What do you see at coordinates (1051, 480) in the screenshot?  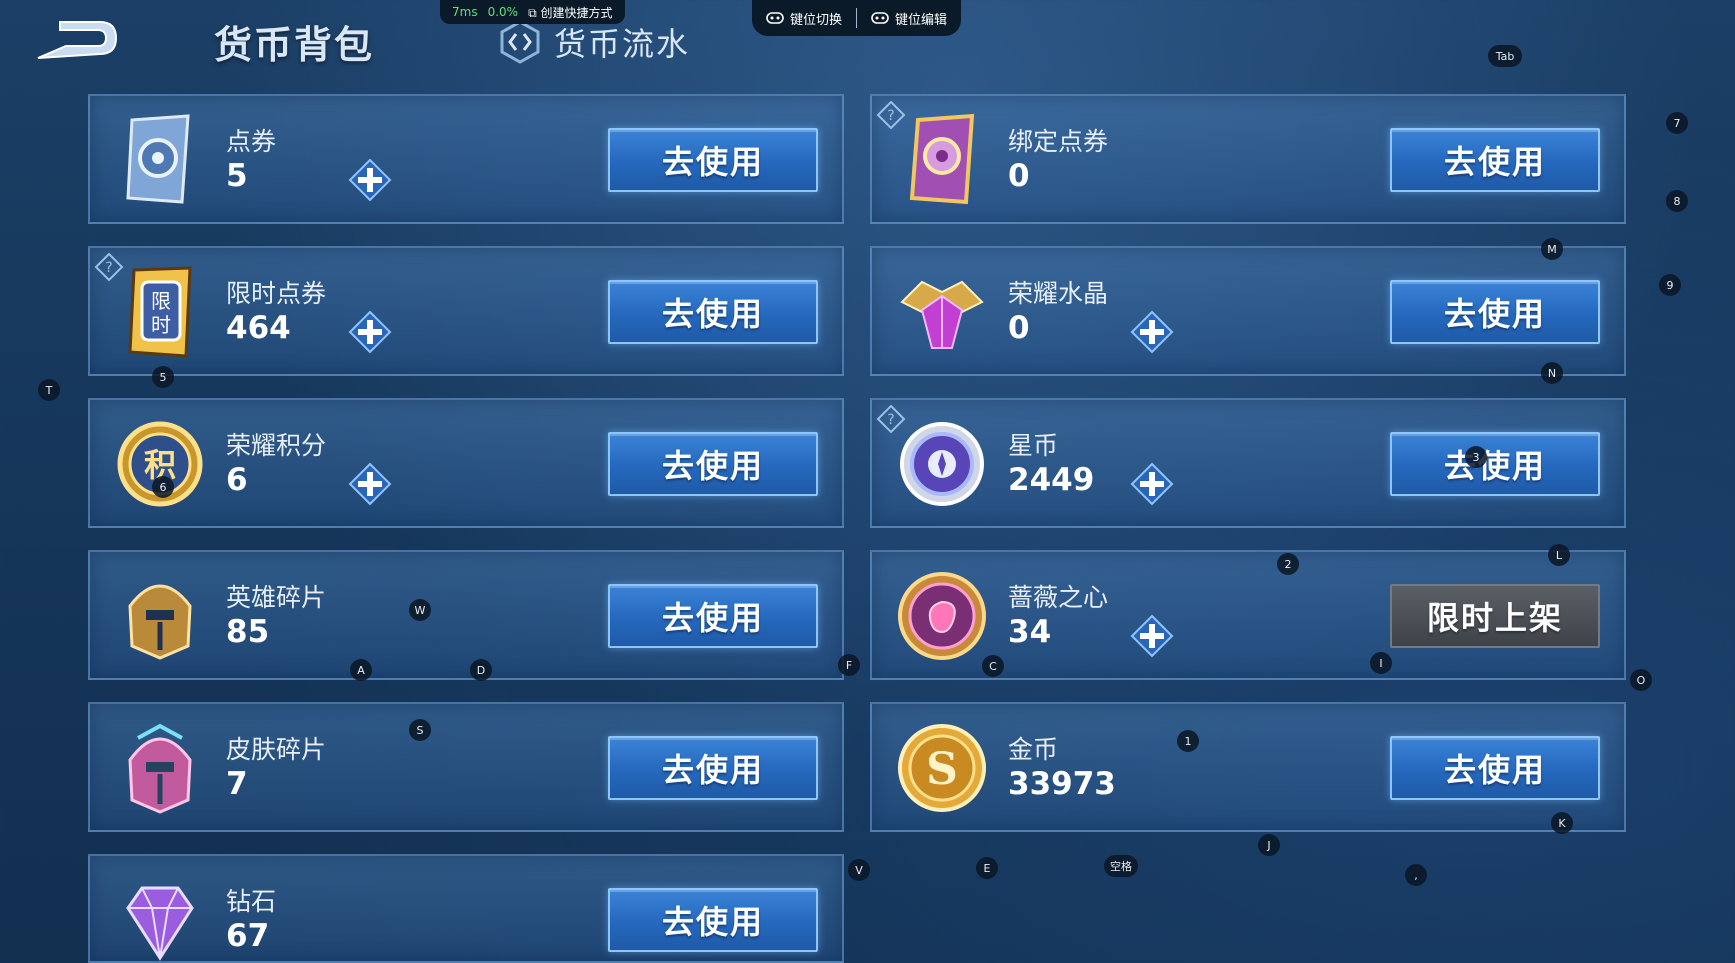 I see `currency-amount: 2449` at bounding box center [1051, 480].